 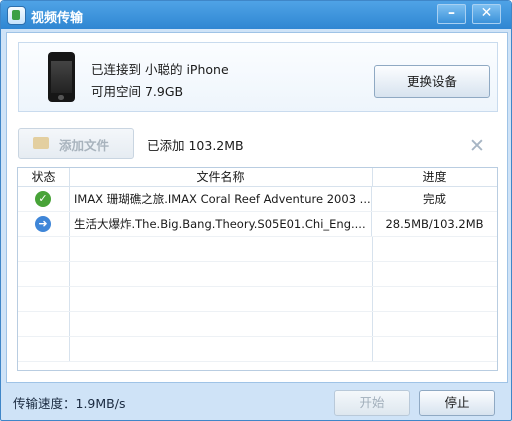 What do you see at coordinates (256, 15) in the screenshot?
I see `title-bar: 视频传输 – ✕` at bounding box center [256, 15].